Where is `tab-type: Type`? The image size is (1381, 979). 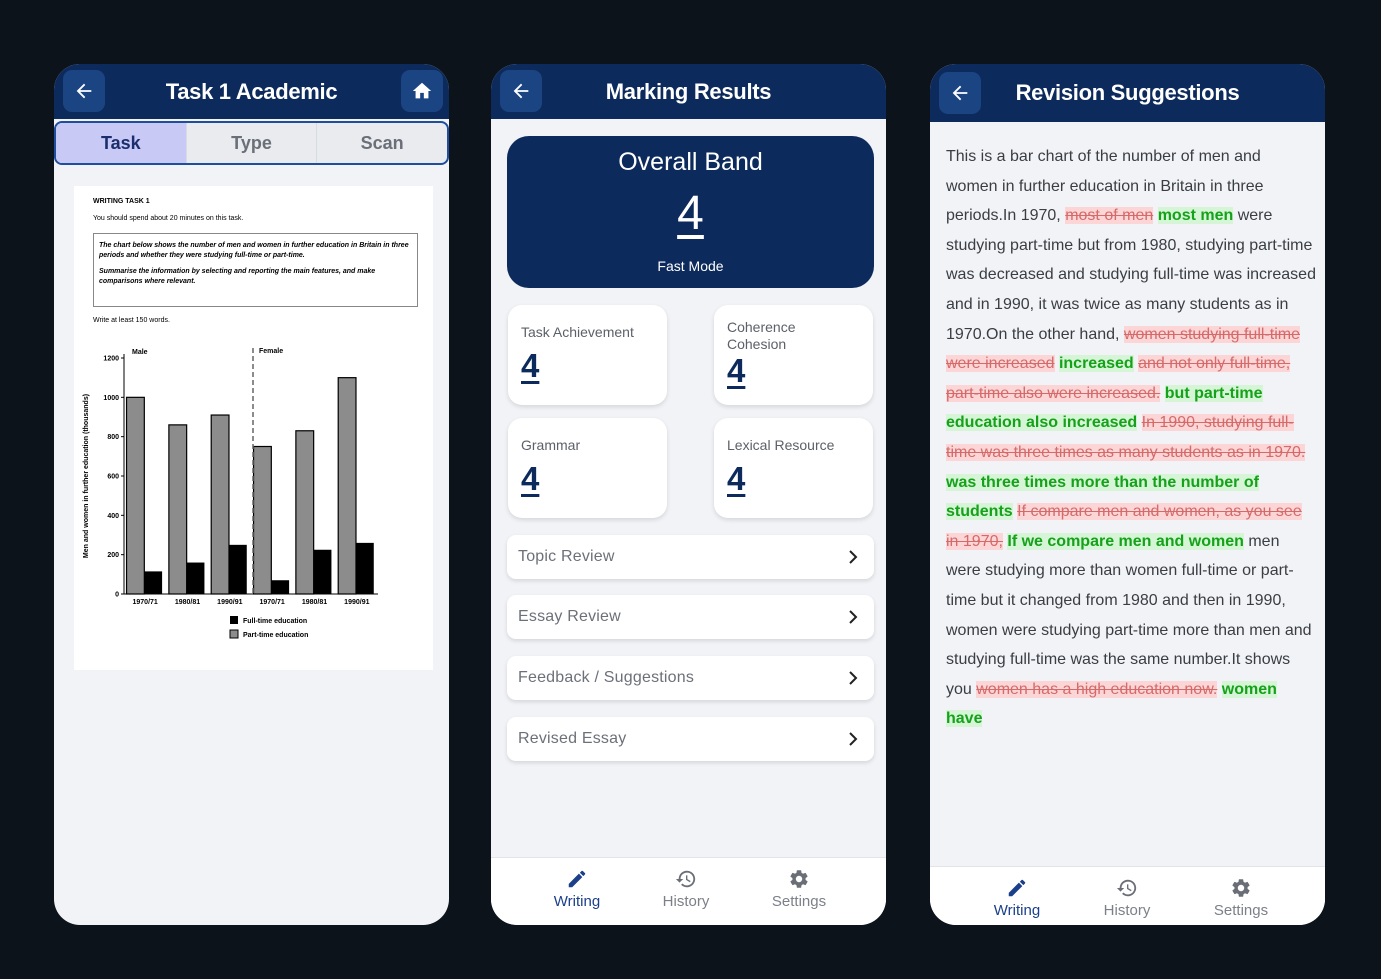
tab-type: Type is located at coordinates (251, 143).